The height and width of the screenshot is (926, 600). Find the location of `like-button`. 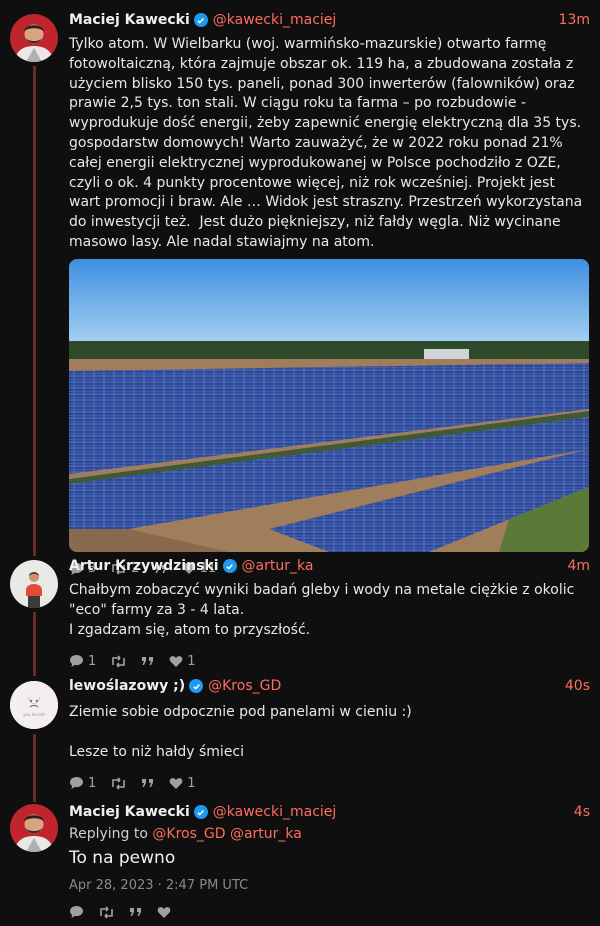

like-button is located at coordinates (164, 912).